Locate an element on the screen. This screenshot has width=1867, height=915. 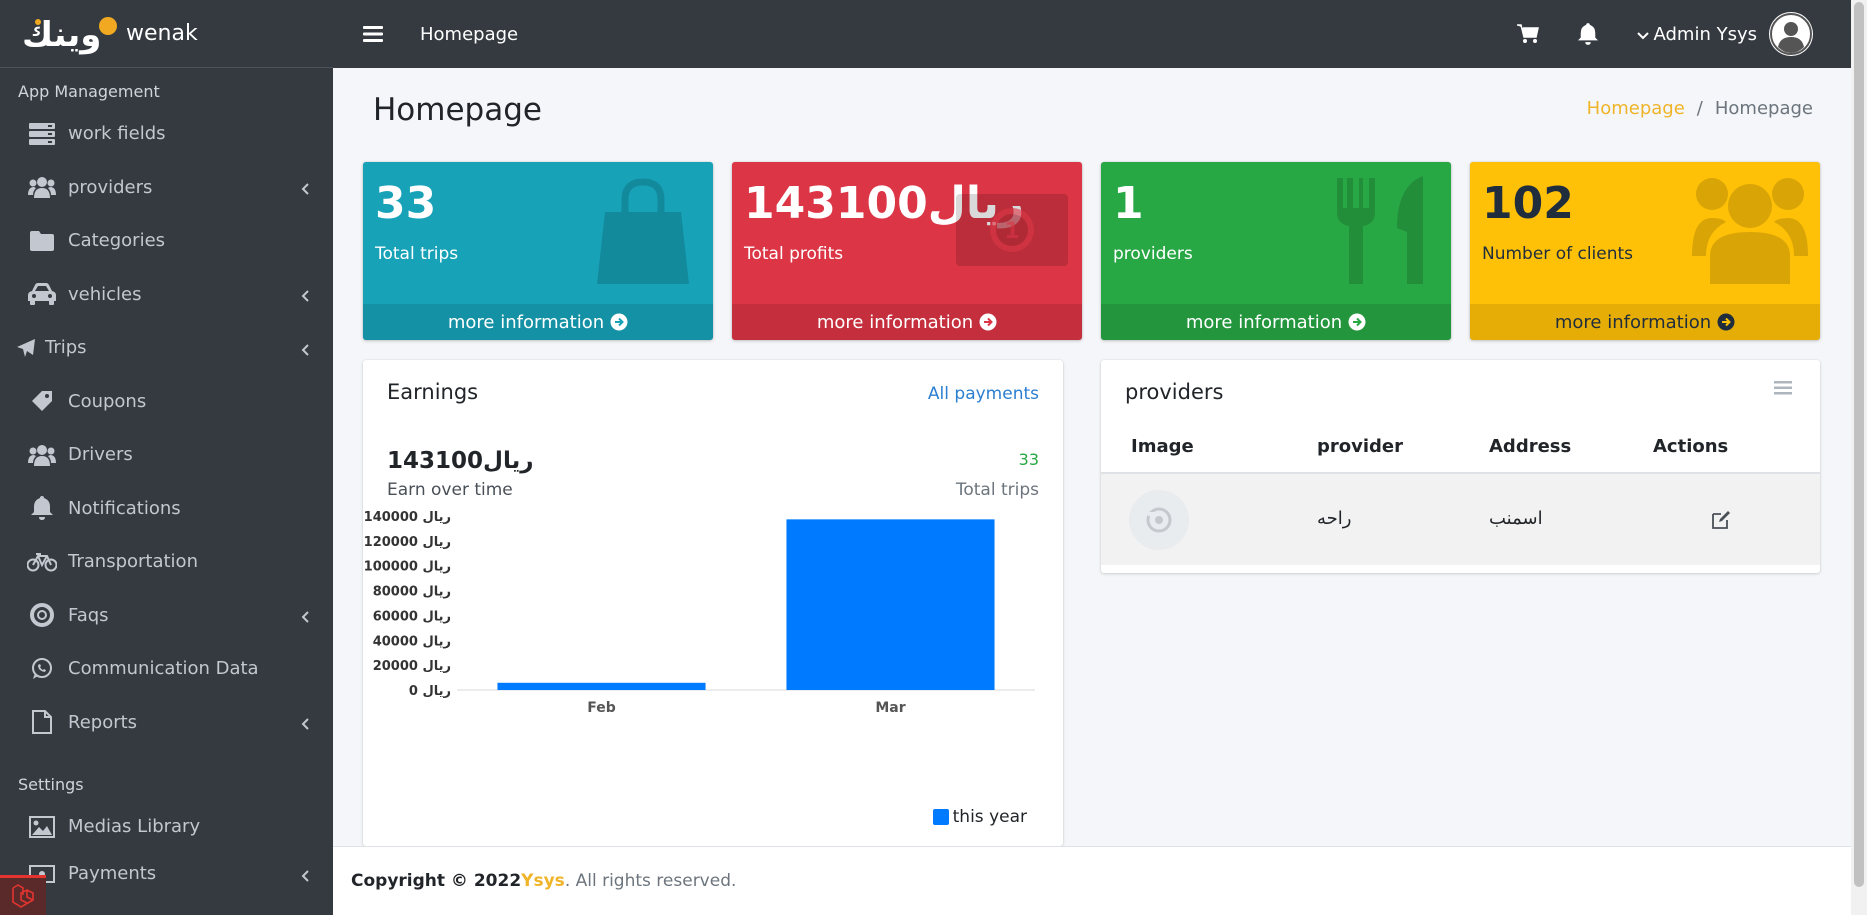
y-tick-label: 40000 ريال is located at coordinates (412, 641).